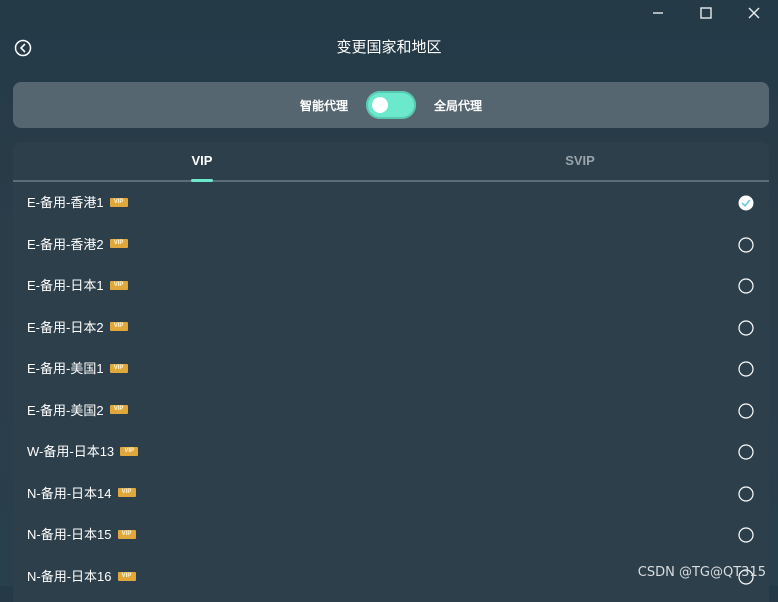 This screenshot has width=778, height=602. Describe the element at coordinates (391, 369) in the screenshot. I see `server-row: E-备用-美国1 VIP` at that location.